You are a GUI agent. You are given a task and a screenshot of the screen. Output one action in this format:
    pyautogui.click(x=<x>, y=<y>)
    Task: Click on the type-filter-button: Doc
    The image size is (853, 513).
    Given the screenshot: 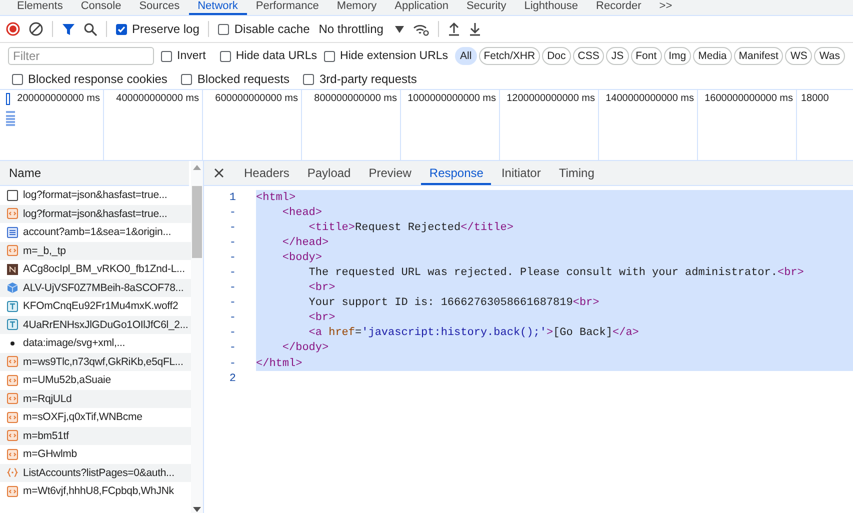 What is the action you would take?
    pyautogui.click(x=556, y=56)
    